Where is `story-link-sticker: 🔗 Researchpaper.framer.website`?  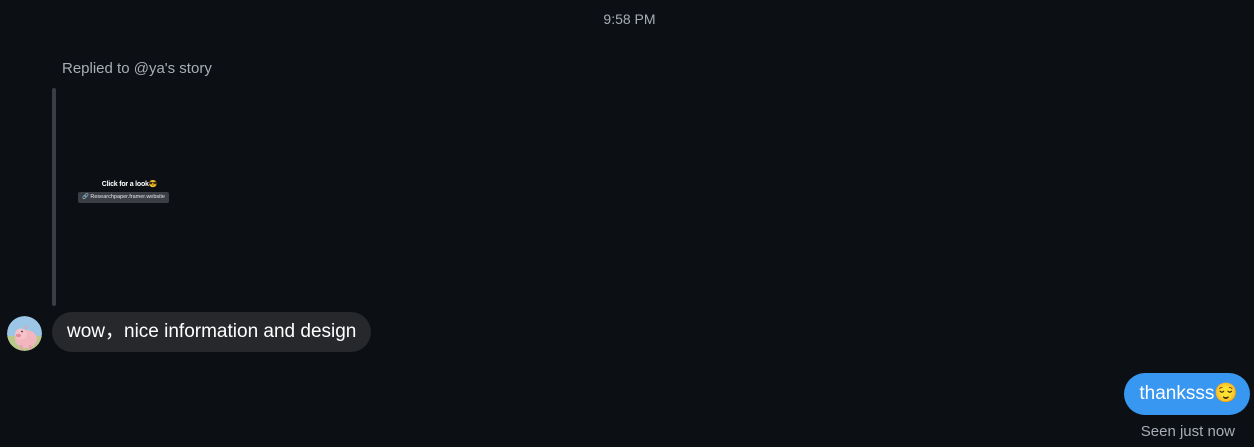 story-link-sticker: 🔗 Researchpaper.framer.website is located at coordinates (123, 197).